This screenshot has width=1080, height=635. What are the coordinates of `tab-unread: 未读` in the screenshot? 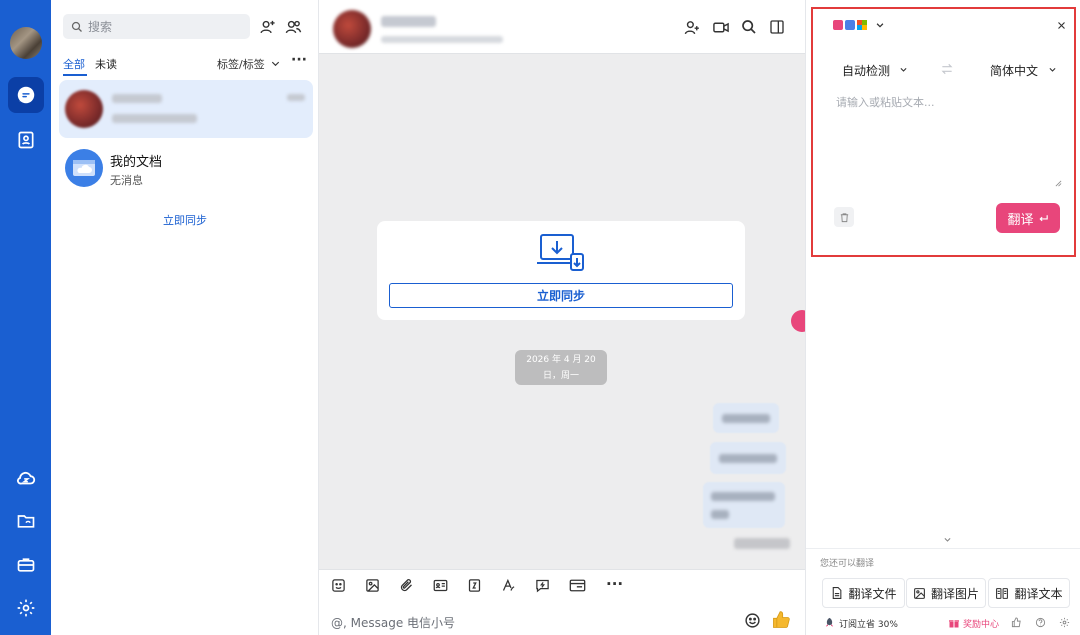 It's located at (106, 64).